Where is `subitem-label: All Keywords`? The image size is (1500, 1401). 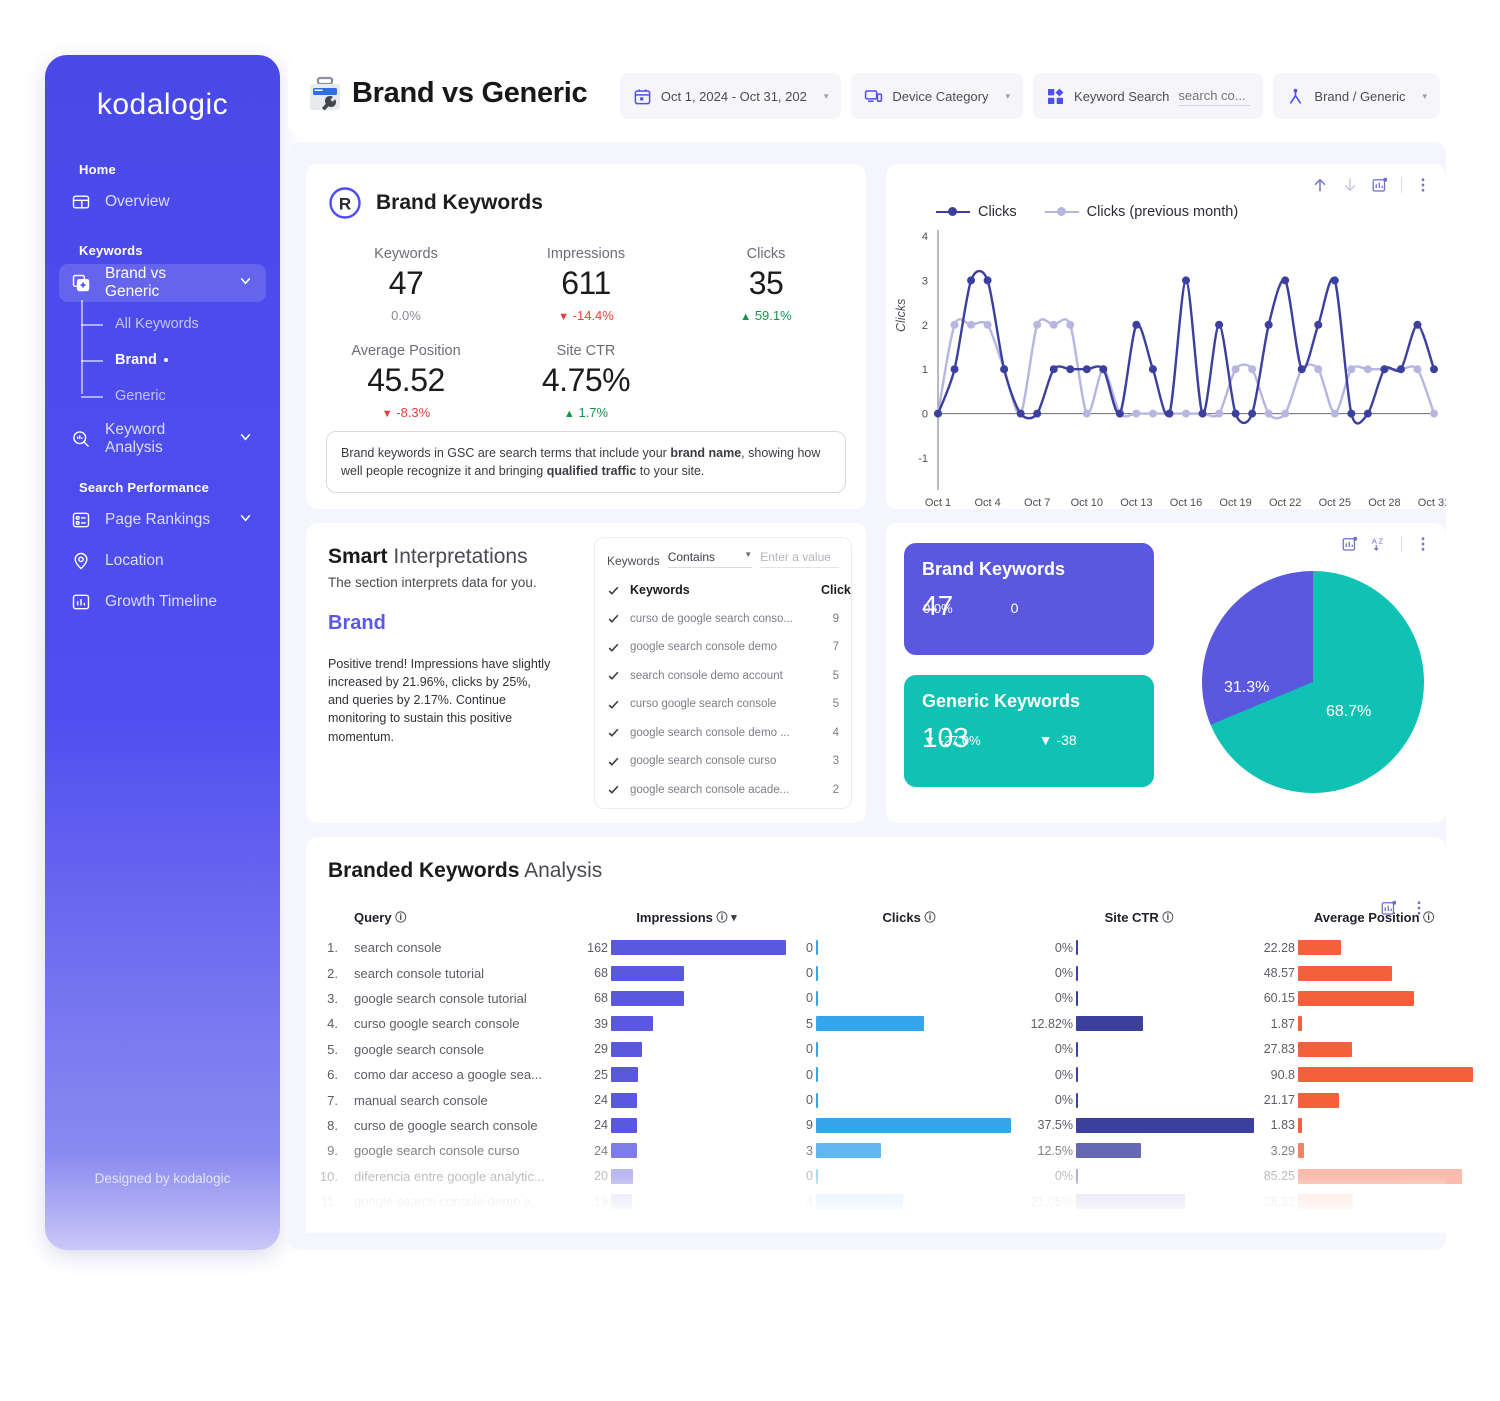
subitem-label: All Keywords is located at coordinates (157, 324).